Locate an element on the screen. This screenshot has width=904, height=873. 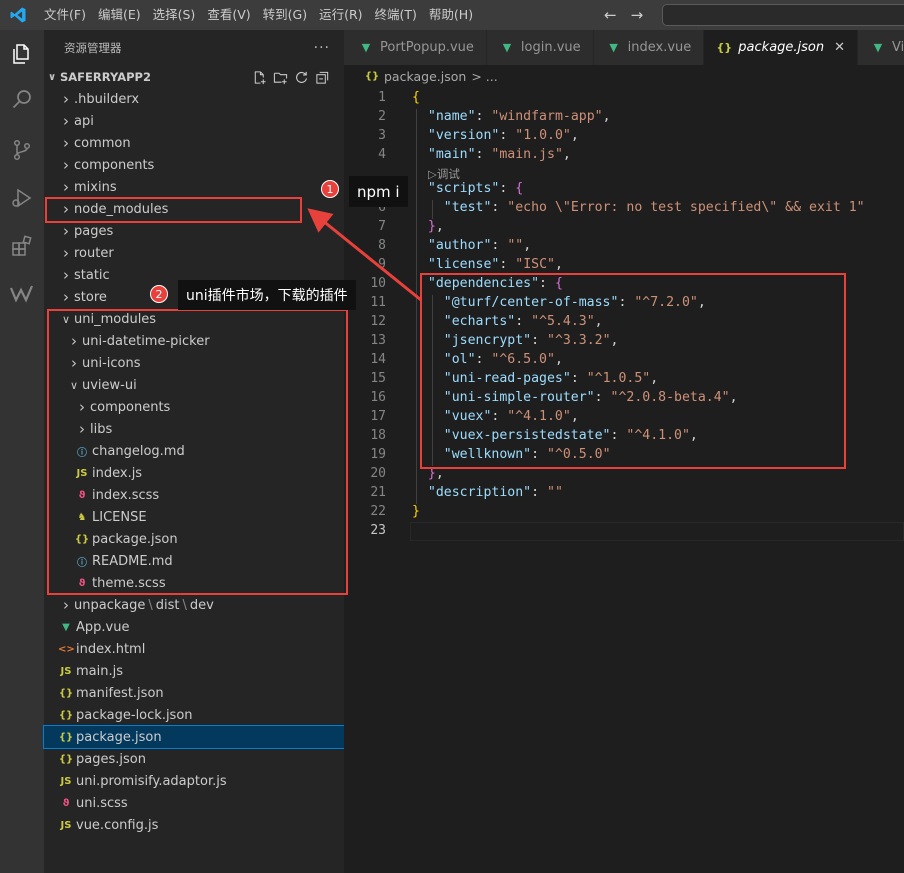
annotation-callout-uni-plugins: uni插件市场，下载的插件 is located at coordinates (267, 295).